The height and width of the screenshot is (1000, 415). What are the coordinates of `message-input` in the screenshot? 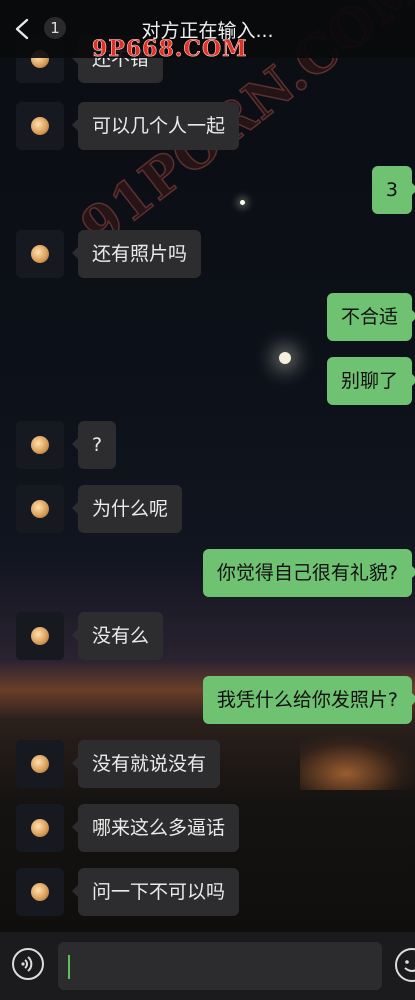 It's located at (220, 966).